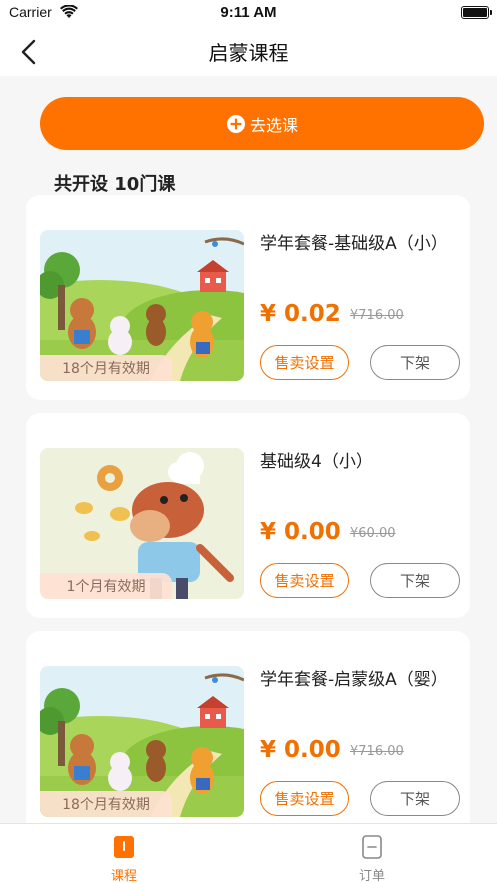 The image size is (497, 883). I want to click on order-icon, so click(372, 847).